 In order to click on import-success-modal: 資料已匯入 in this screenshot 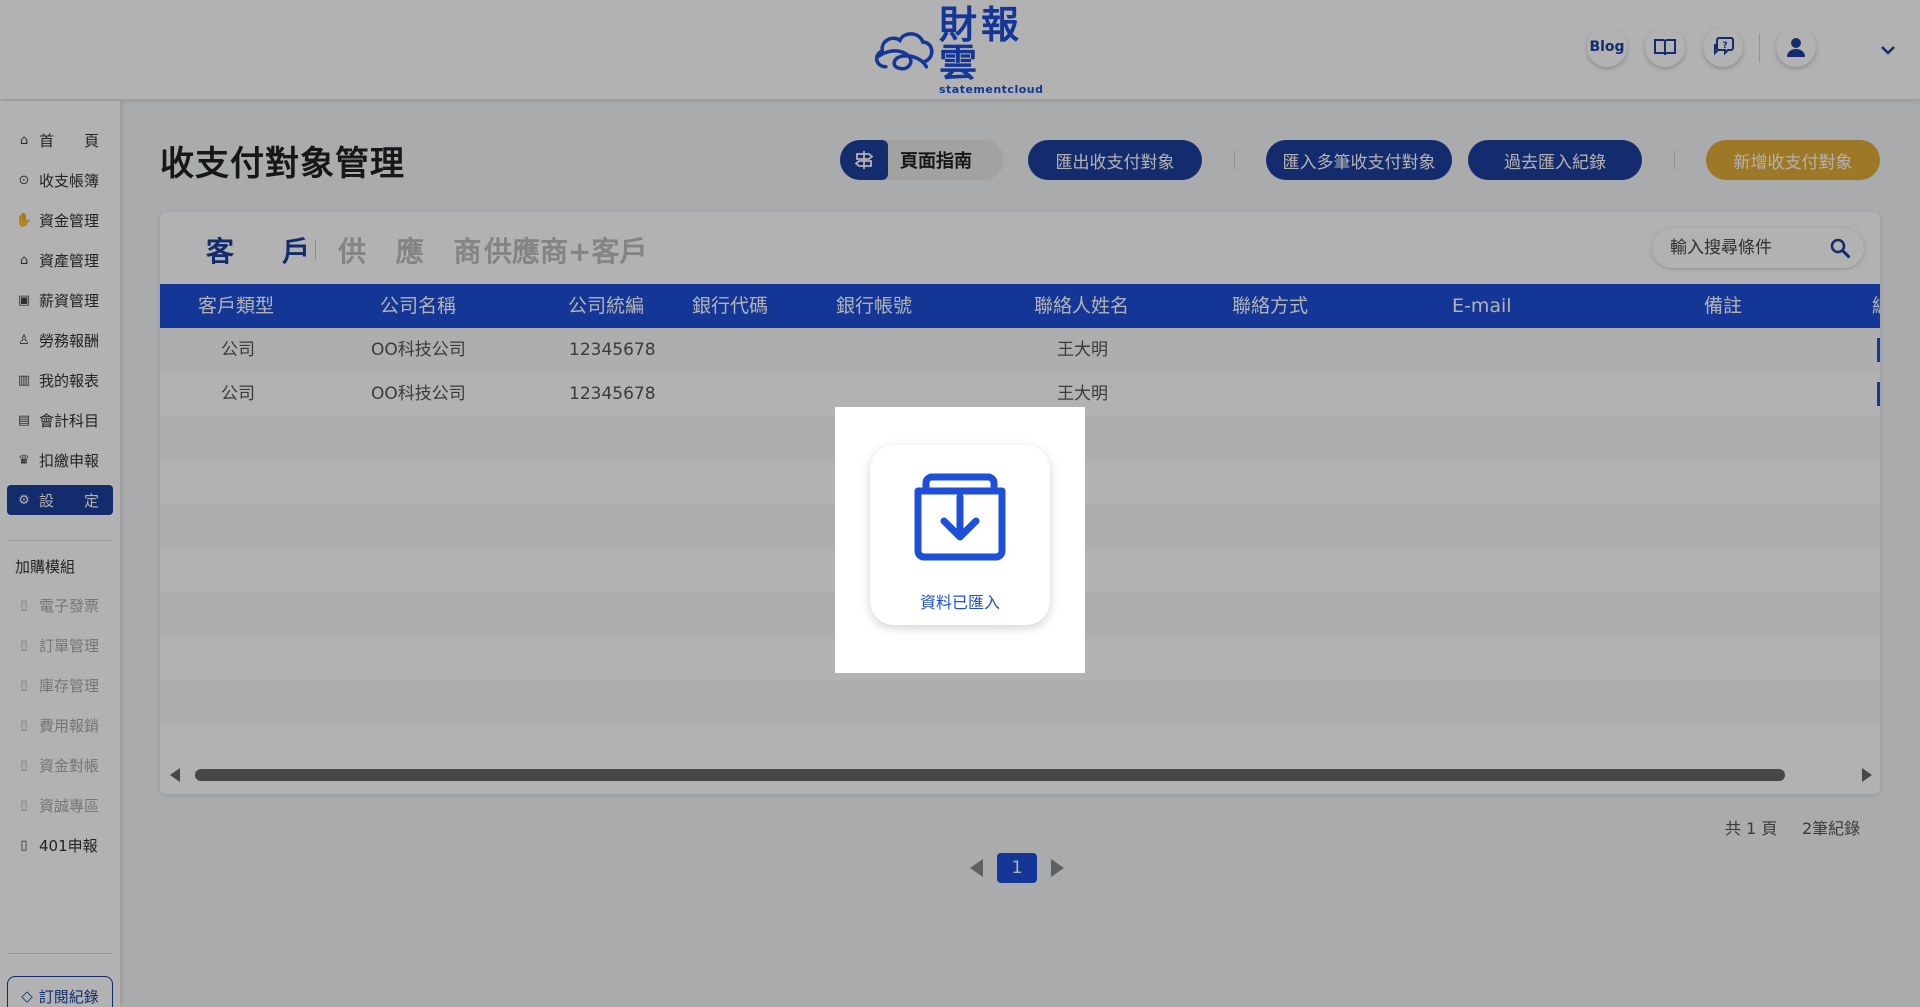, I will do `click(960, 540)`.